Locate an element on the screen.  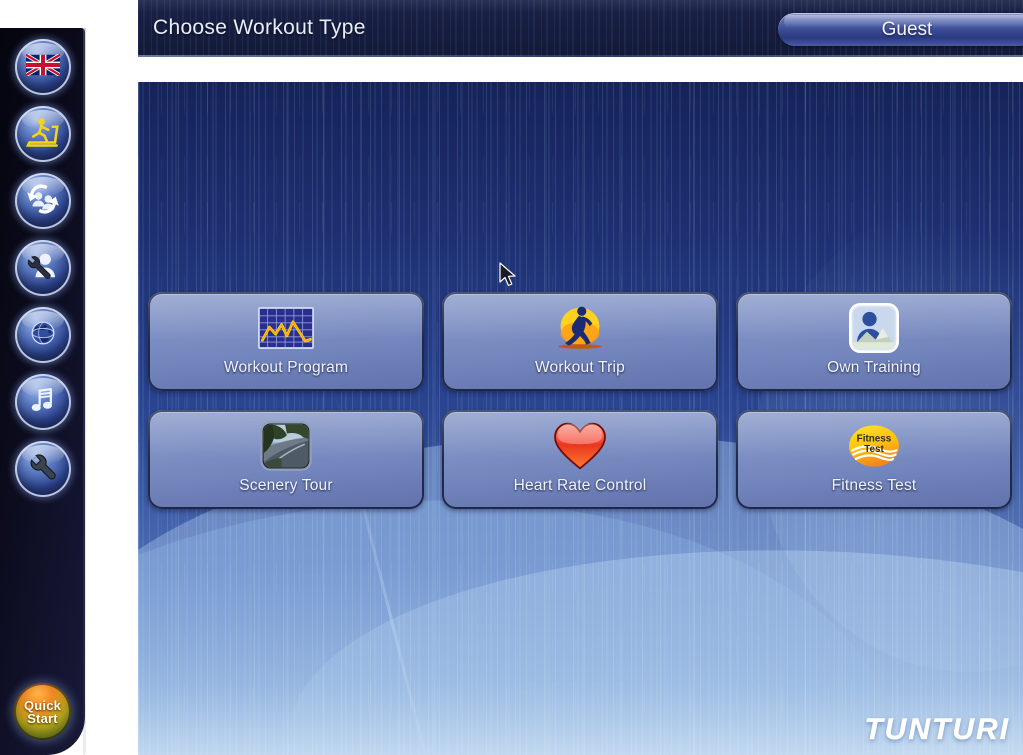
user-profile-label: Guest is located at coordinates (907, 29).